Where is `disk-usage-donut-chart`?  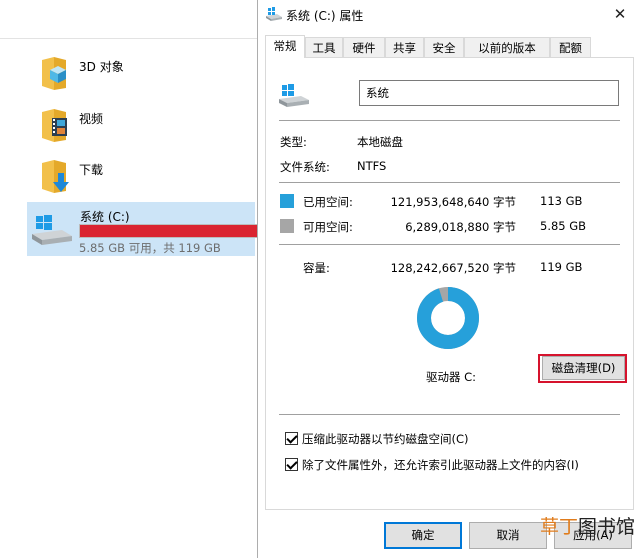 disk-usage-donut-chart is located at coordinates (448, 318).